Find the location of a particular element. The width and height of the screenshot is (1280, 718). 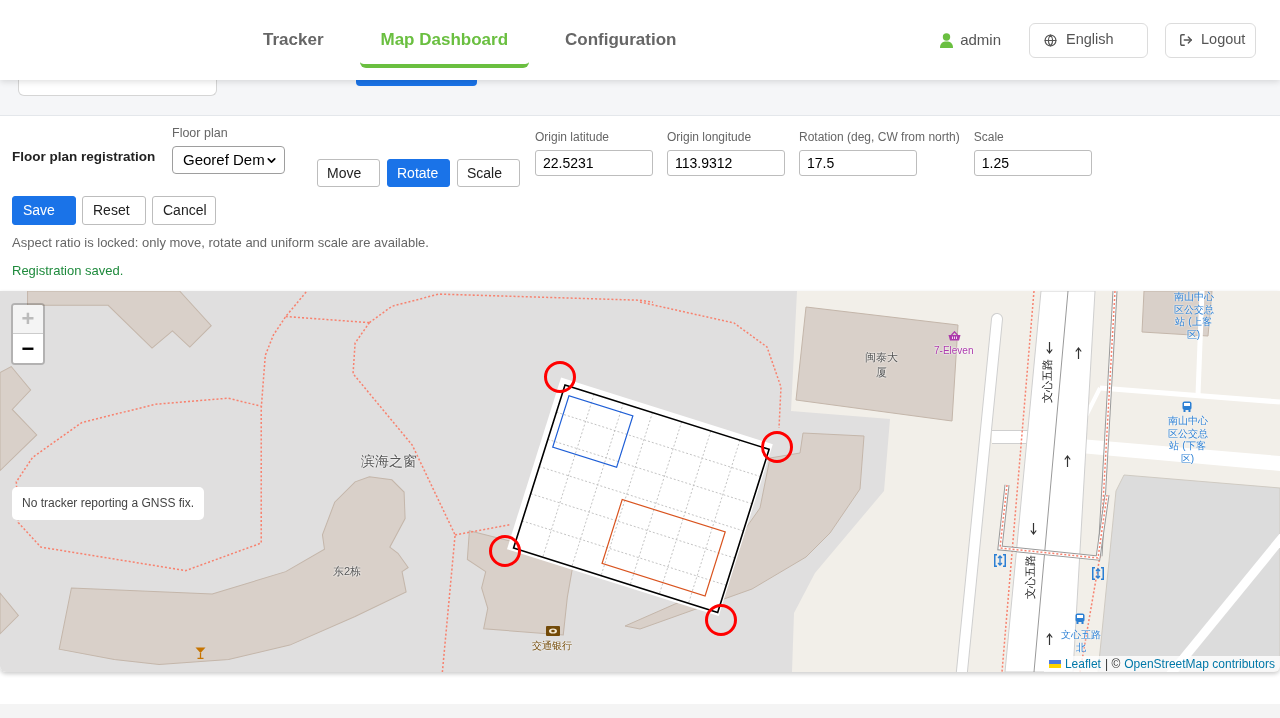

floor-plan-overlay is located at coordinates (641, 498).